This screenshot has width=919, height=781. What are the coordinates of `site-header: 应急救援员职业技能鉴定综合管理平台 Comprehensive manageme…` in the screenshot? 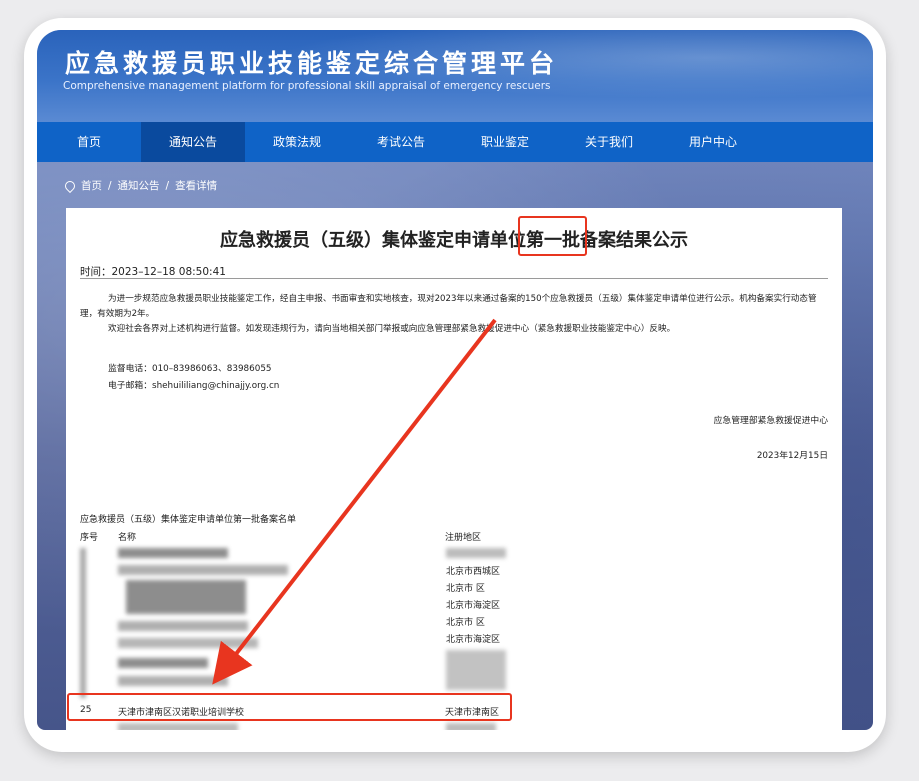 It's located at (455, 76).